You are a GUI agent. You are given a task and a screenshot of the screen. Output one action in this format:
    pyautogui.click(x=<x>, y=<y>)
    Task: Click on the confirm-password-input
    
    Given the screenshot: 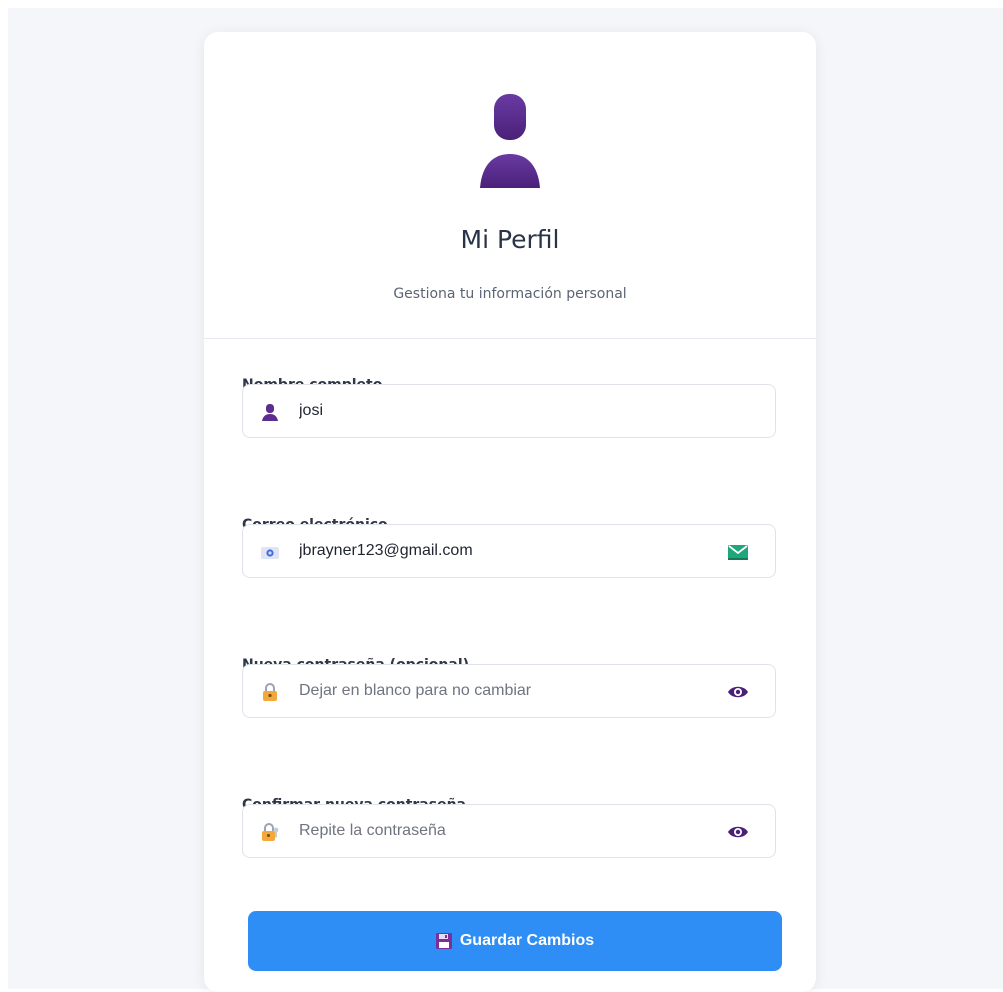 What is the action you would take?
    pyautogui.click(x=509, y=831)
    